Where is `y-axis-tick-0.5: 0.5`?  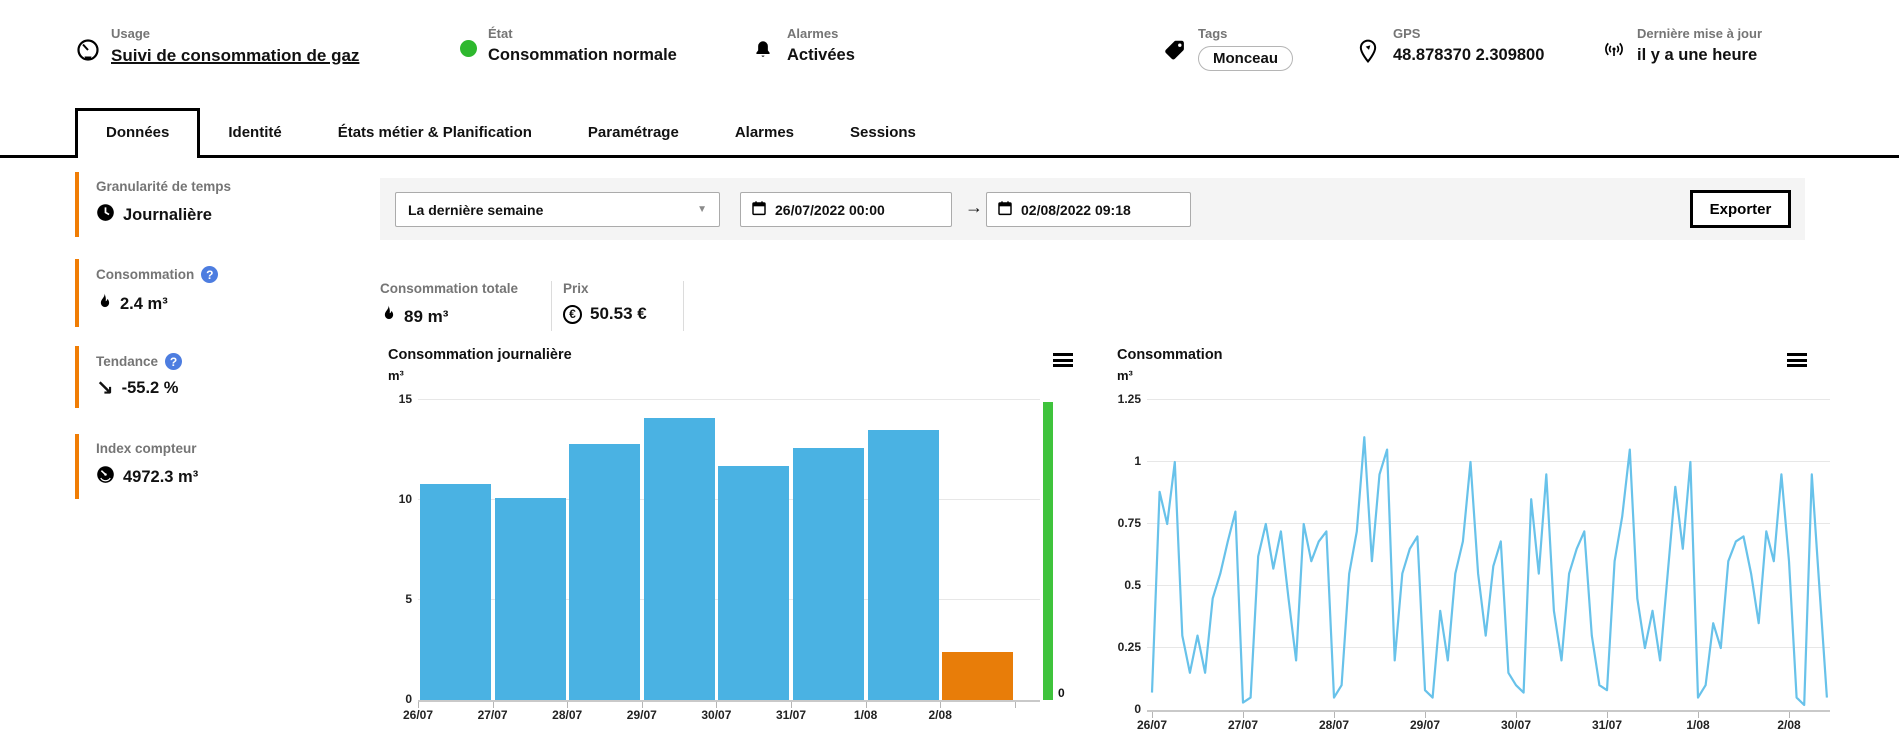
y-axis-tick-0.5: 0.5 is located at coordinates (1132, 585).